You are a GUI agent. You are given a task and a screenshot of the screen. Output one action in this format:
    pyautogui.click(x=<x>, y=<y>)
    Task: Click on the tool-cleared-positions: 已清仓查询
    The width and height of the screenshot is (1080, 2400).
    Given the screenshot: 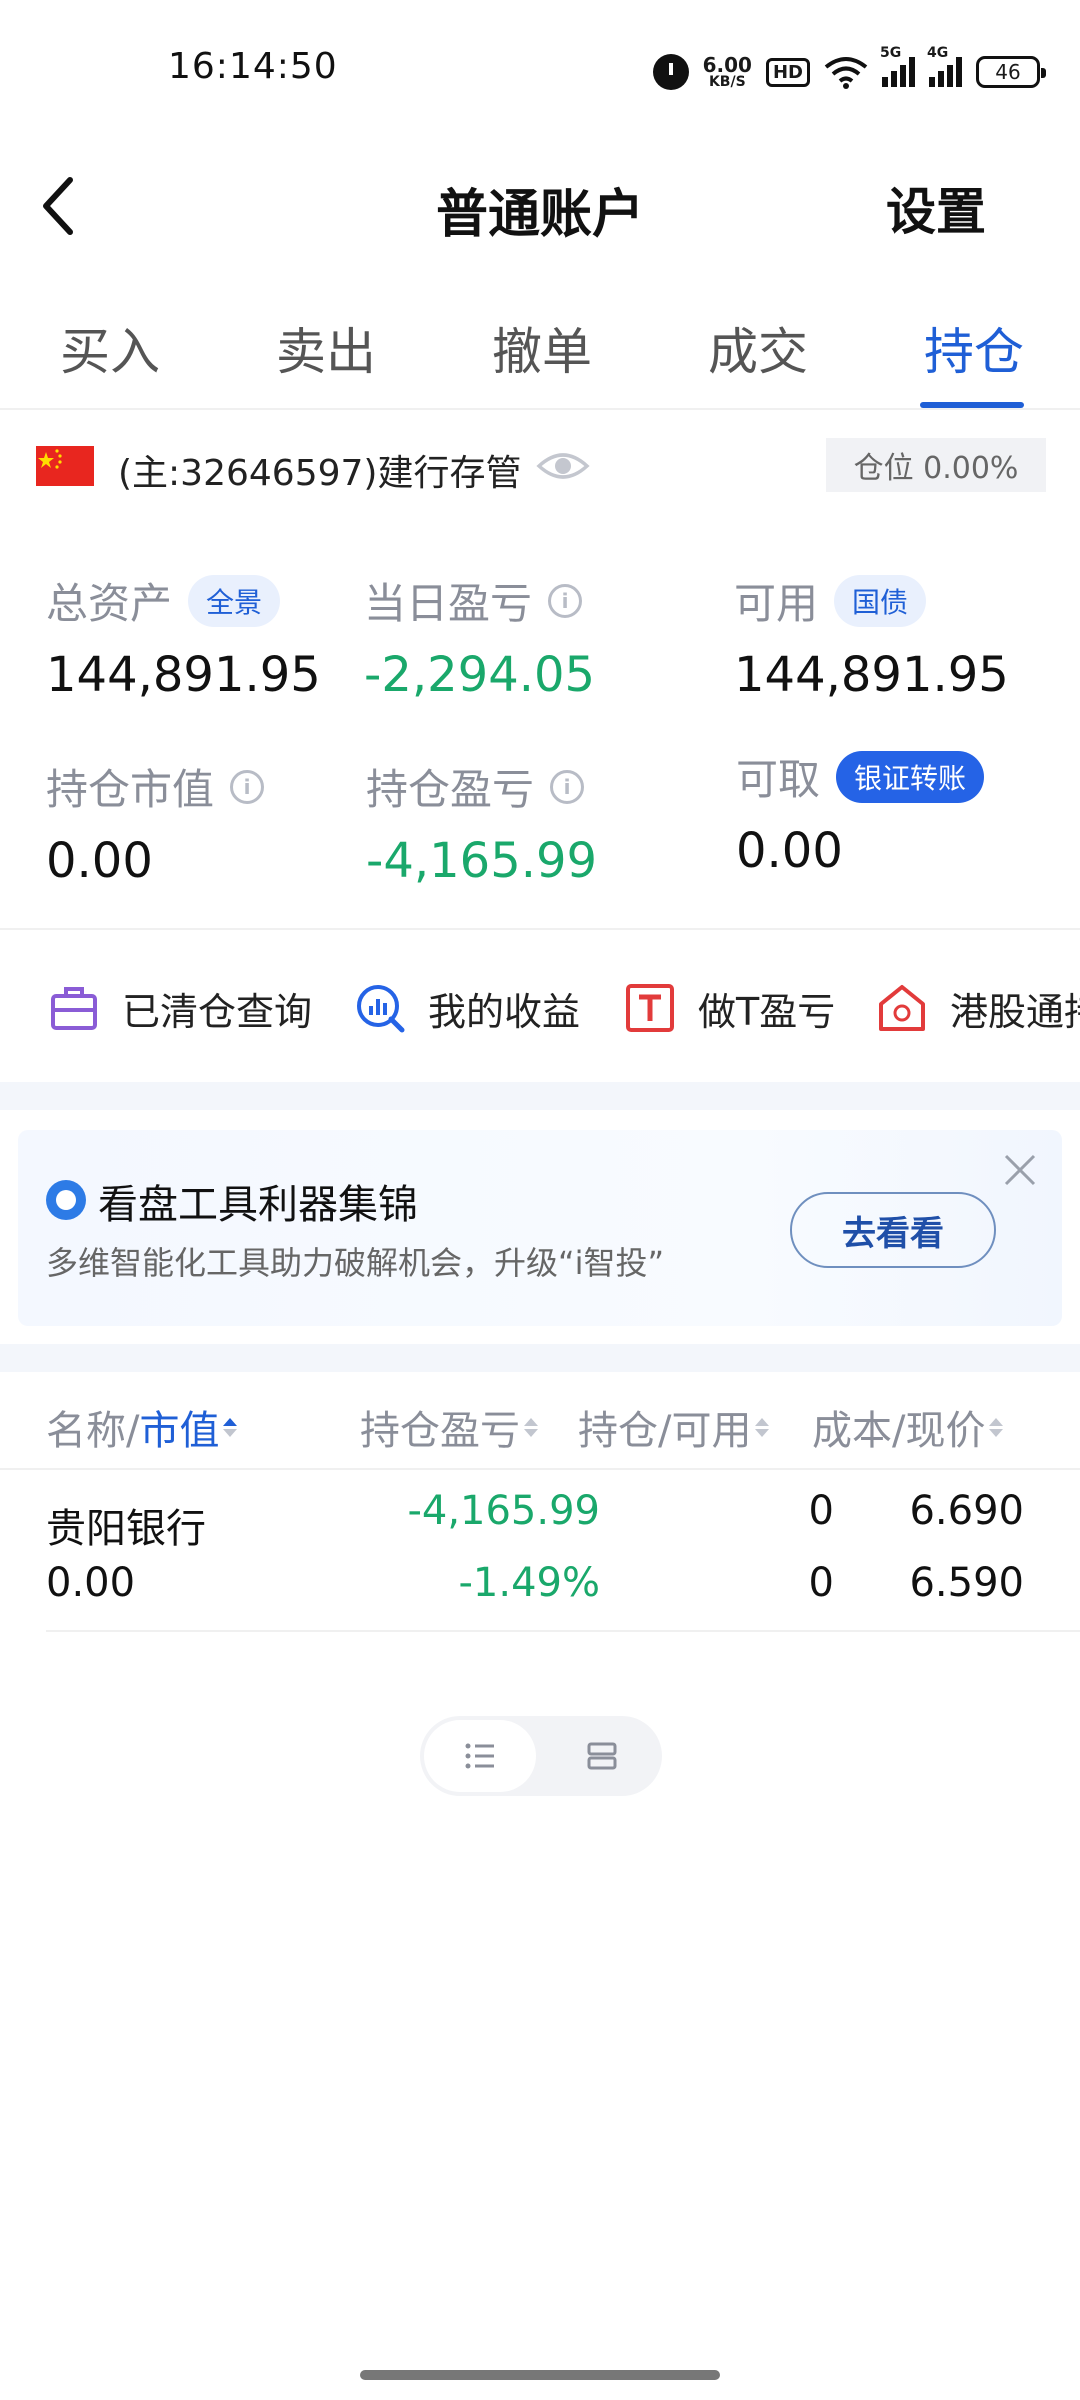 What is the action you would take?
    pyautogui.click(x=180, y=1008)
    